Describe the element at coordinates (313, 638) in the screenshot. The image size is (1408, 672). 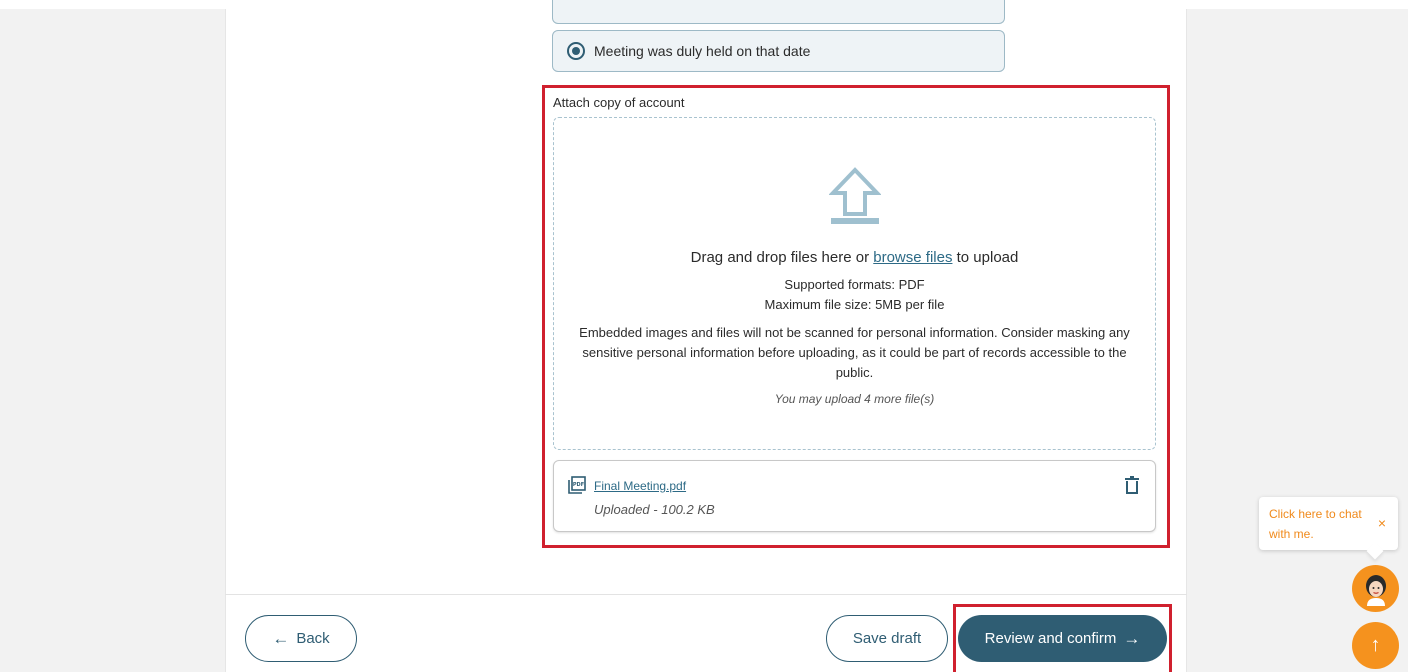
I see `back-button-label: Back` at that location.